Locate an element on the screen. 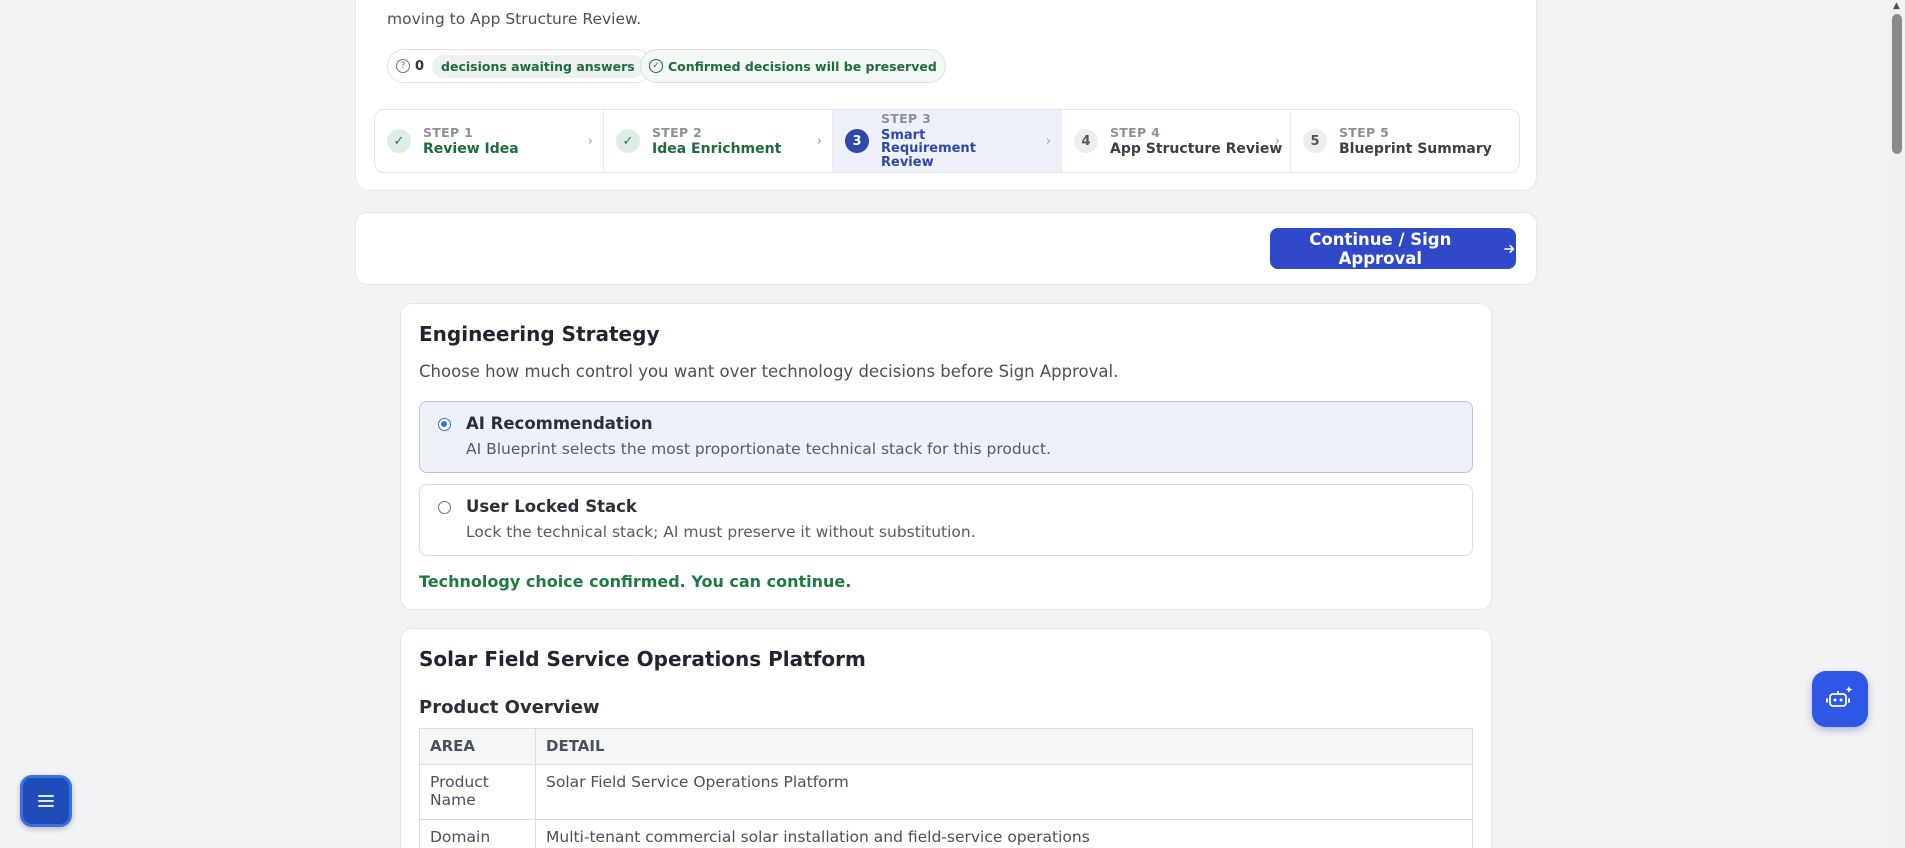 The height and width of the screenshot is (848, 1905). preserved-decisions-pill: ✓ Confirmed decisions will be preserved is located at coordinates (793, 66).